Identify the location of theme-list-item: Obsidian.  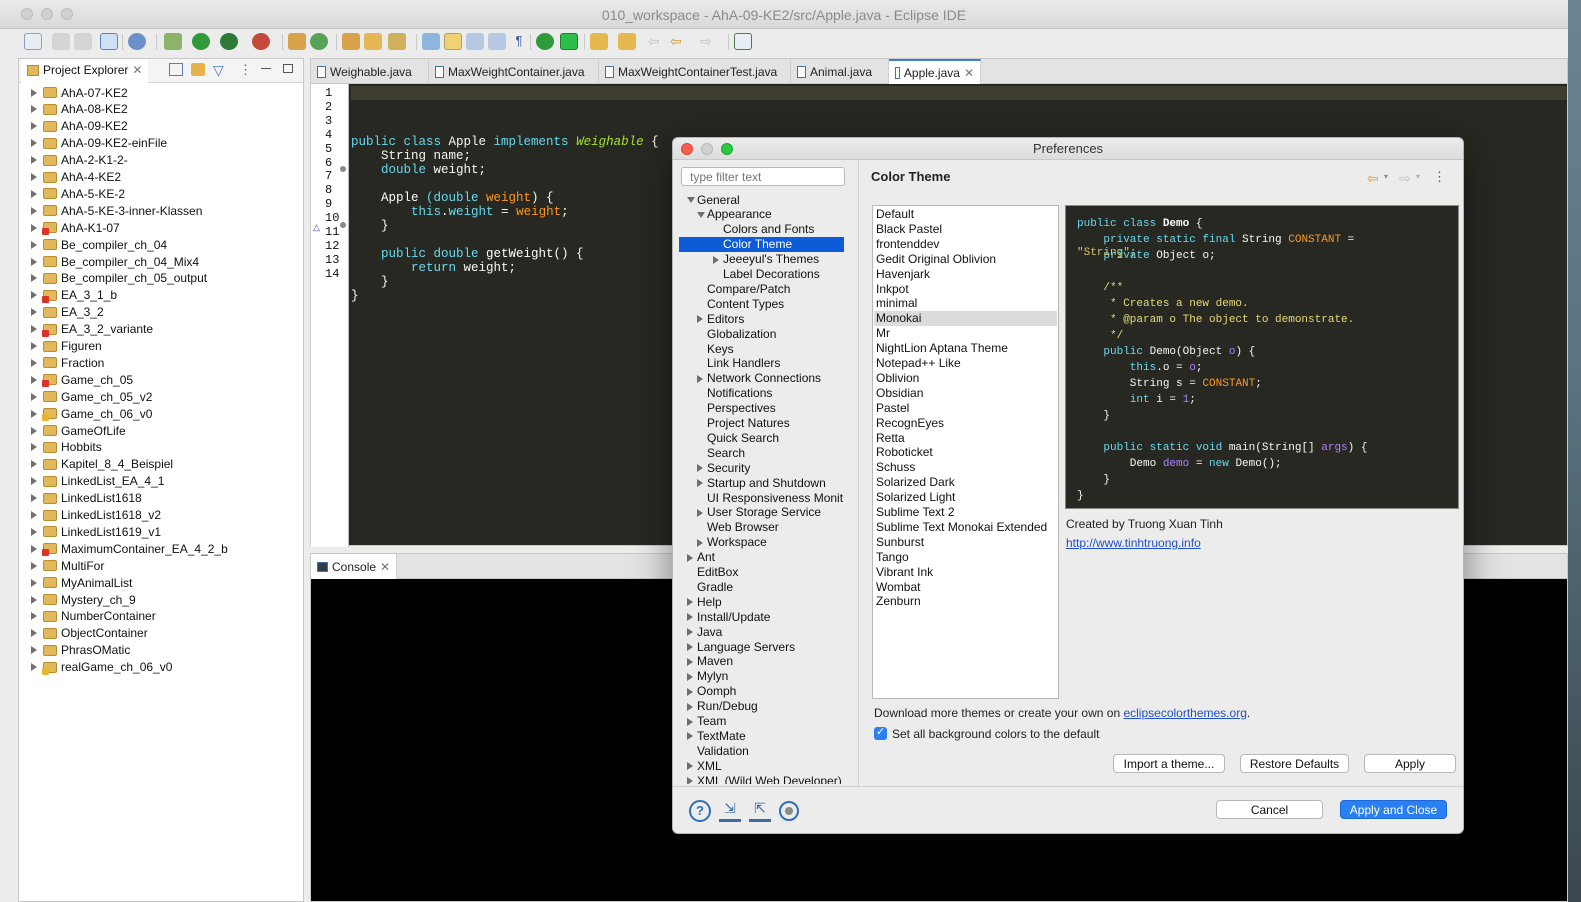
(965, 393).